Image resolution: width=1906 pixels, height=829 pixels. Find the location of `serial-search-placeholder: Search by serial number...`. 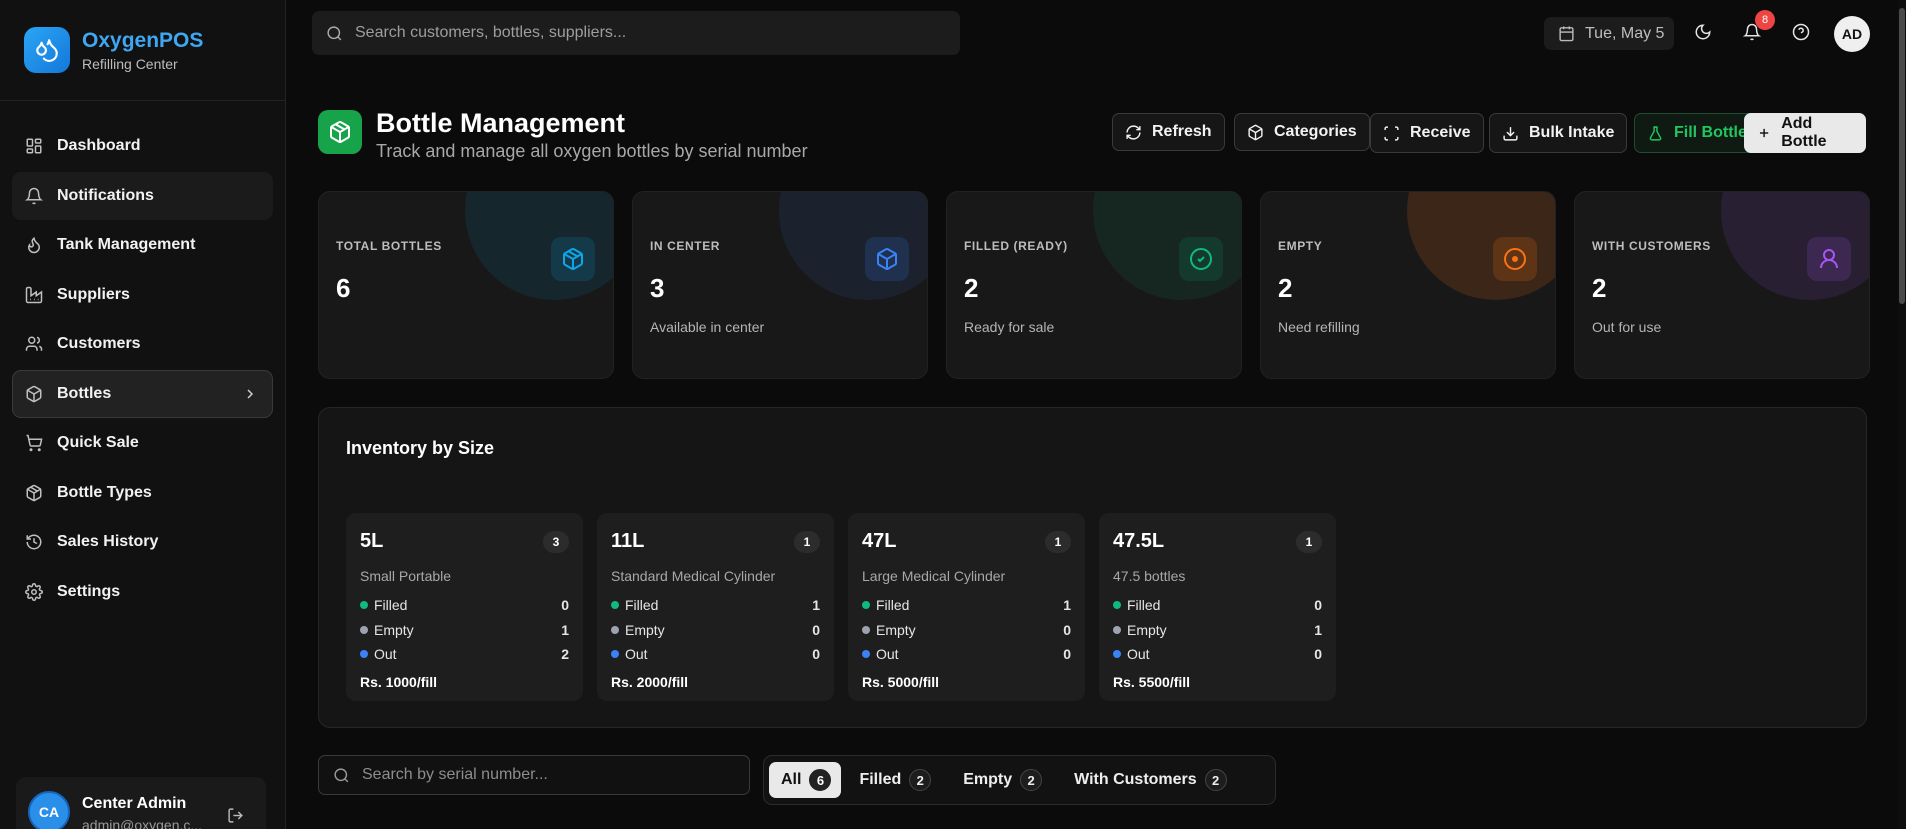

serial-search-placeholder: Search by serial number... is located at coordinates (455, 774).